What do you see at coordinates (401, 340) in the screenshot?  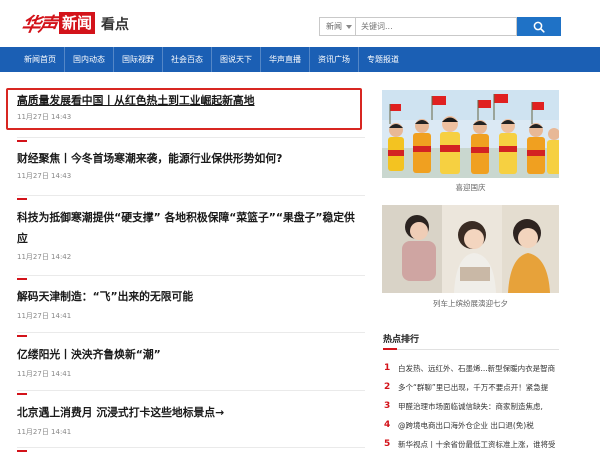 I see `hot-list-title: 热点排行` at bounding box center [401, 340].